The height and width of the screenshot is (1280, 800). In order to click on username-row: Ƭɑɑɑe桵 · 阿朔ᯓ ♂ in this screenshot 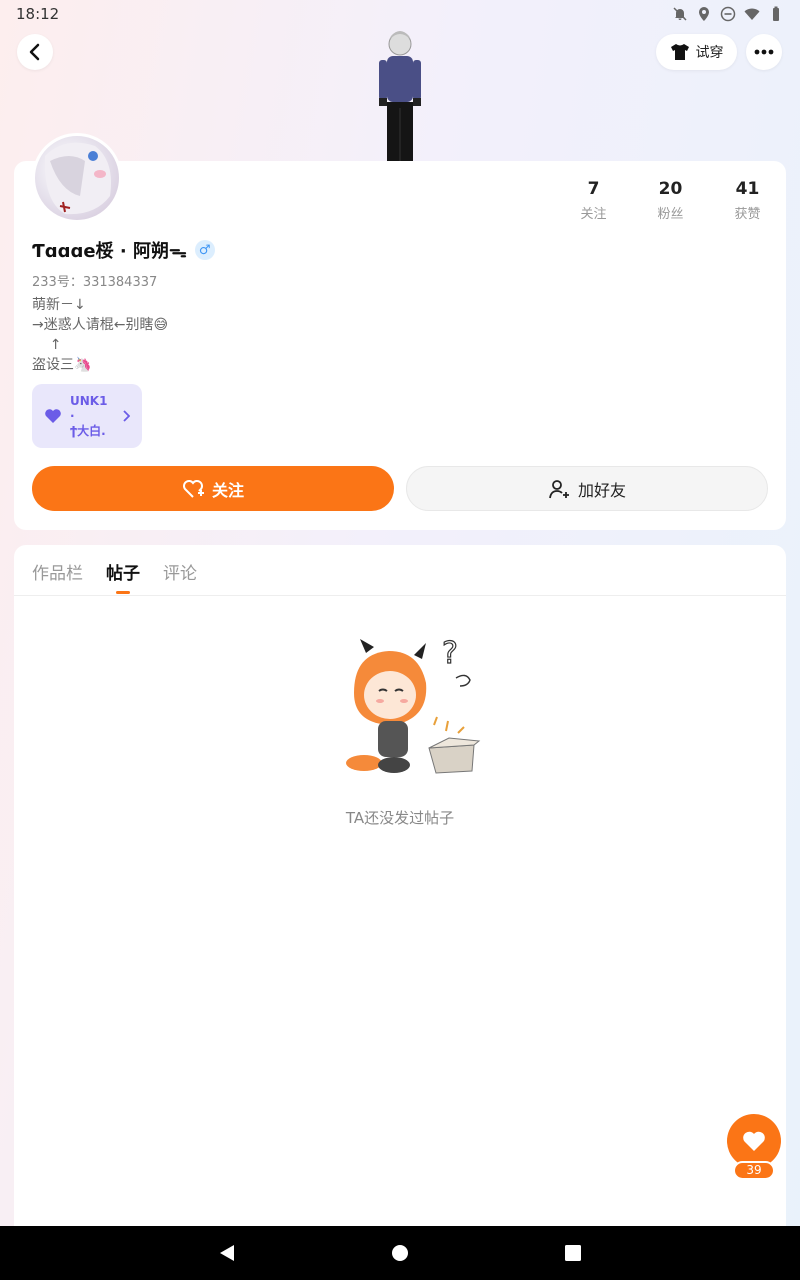, I will do `click(123, 250)`.